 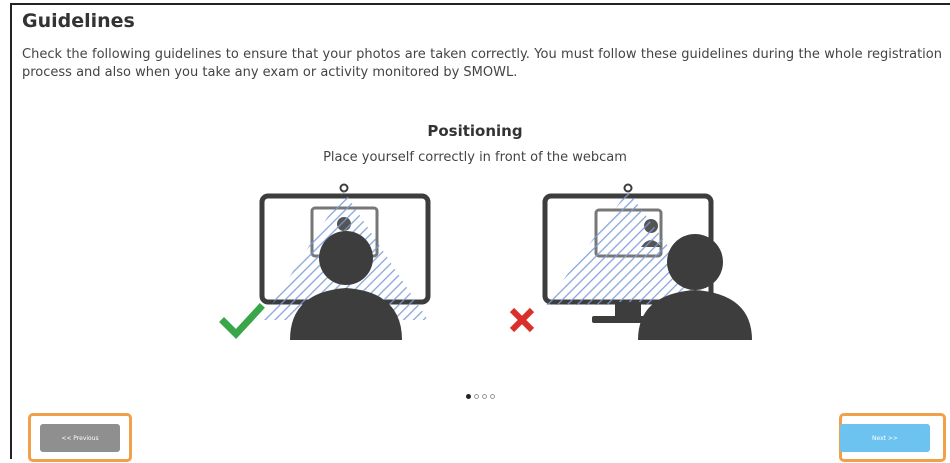 What do you see at coordinates (242, 321) in the screenshot?
I see `checkmark-icon` at bounding box center [242, 321].